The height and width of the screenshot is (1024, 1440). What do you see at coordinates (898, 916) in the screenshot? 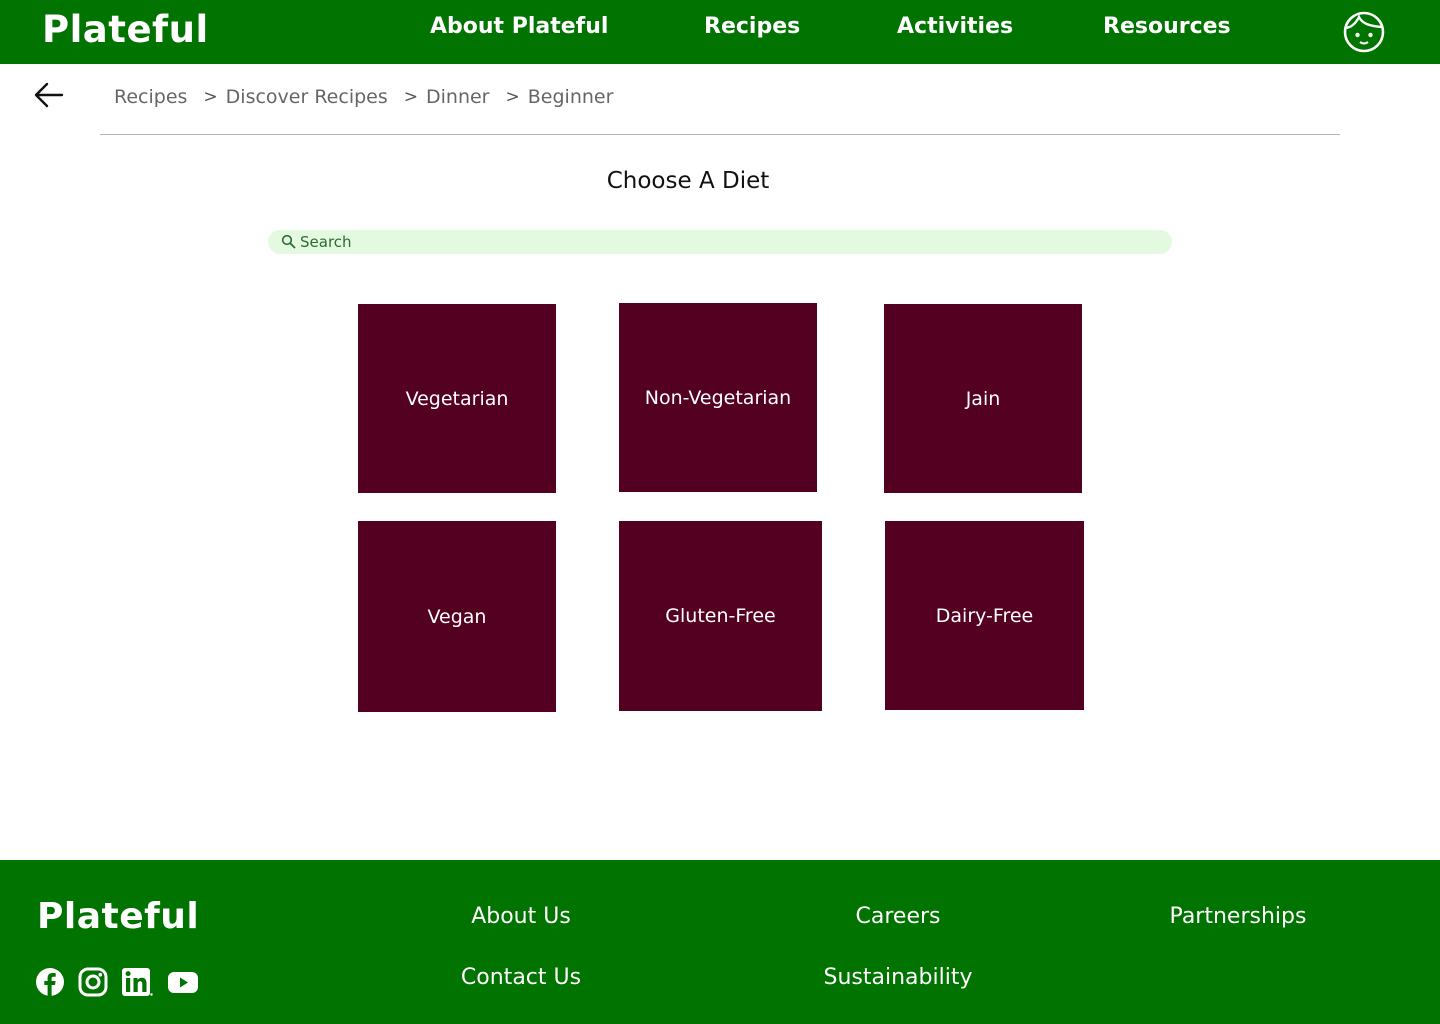
I see `footer-link-careers: Careers` at bounding box center [898, 916].